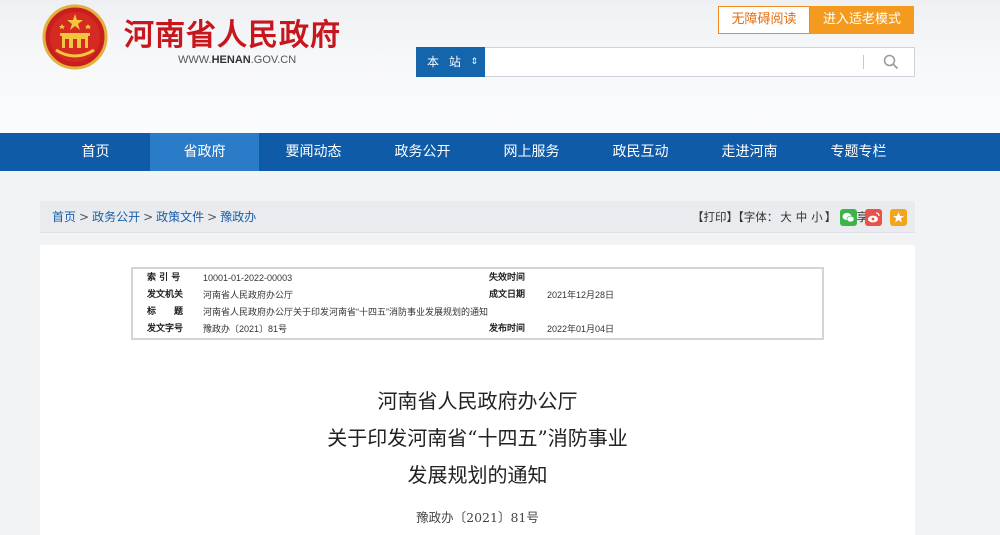 The height and width of the screenshot is (535, 1000). Describe the element at coordinates (862, 20) in the screenshot. I see `elder-mode-button: 进入适老模式` at that location.